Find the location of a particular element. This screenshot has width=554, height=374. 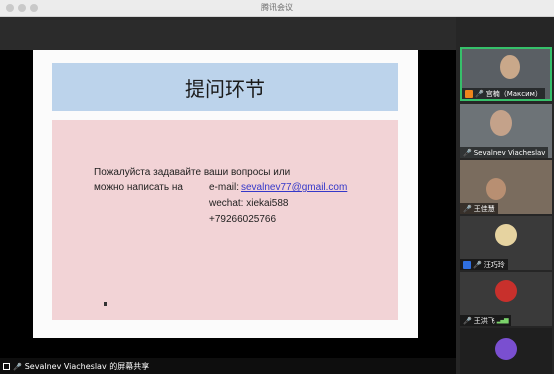

participant-name: 王佳慧 is located at coordinates (484, 208).